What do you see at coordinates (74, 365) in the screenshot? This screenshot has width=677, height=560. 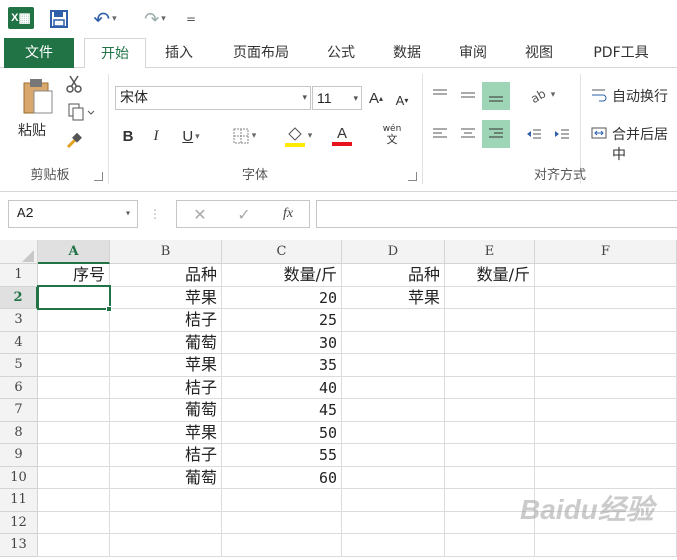 I see `cell-a5` at bounding box center [74, 365].